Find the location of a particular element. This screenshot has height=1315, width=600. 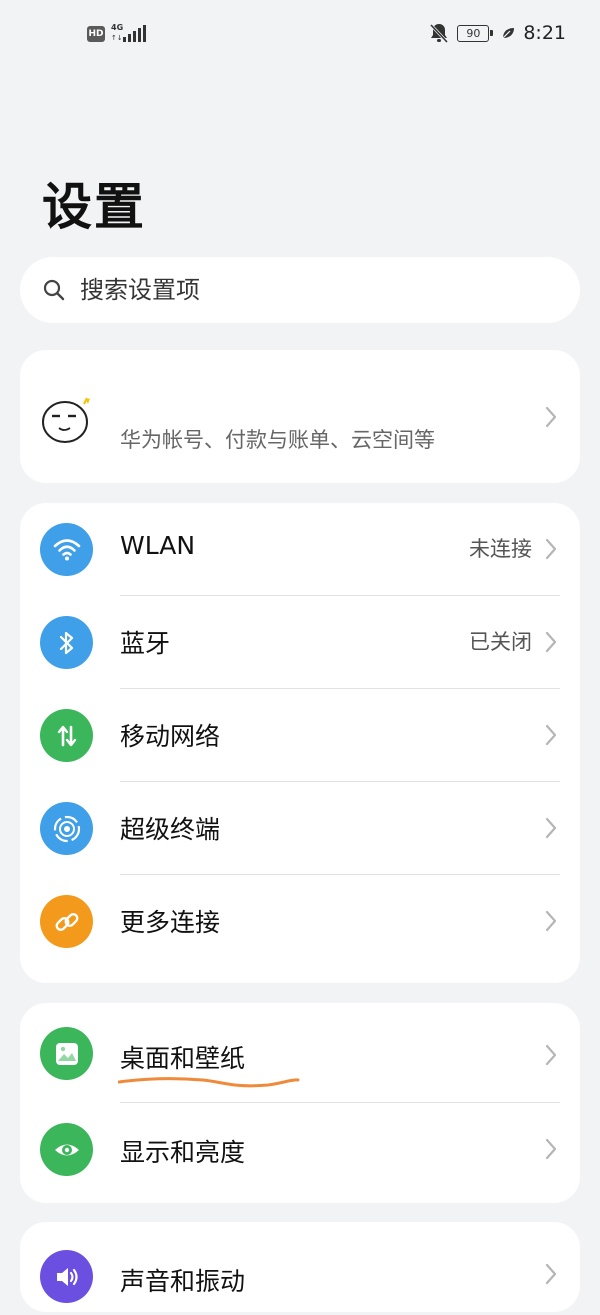

status-bar: HD 4G ↑↓ 90 8:21 is located at coordinates (300, 35).